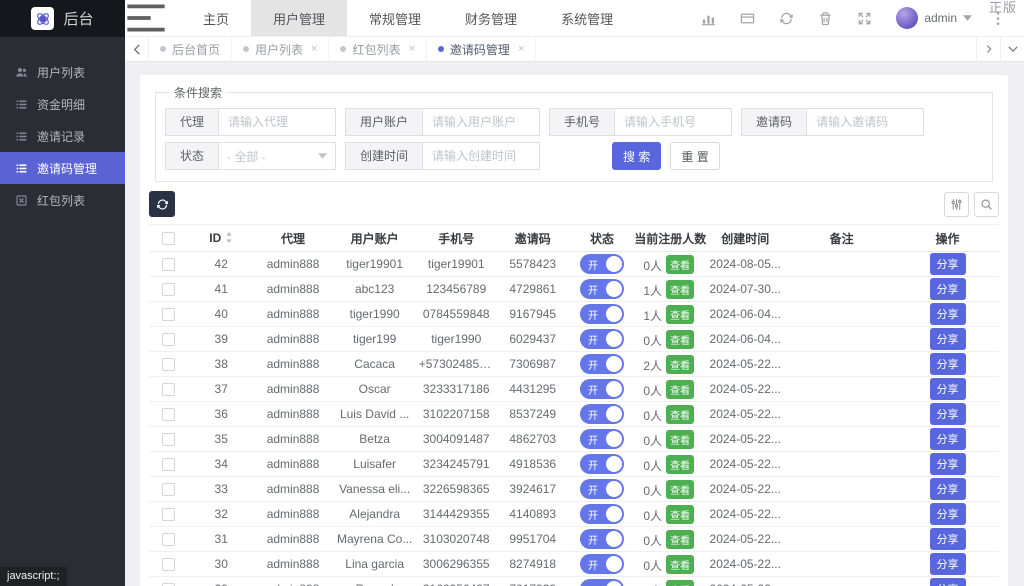 The height and width of the screenshot is (586, 1024). Describe the element at coordinates (137, 49) in the screenshot. I see `tabs-scroll-left-icon` at that location.